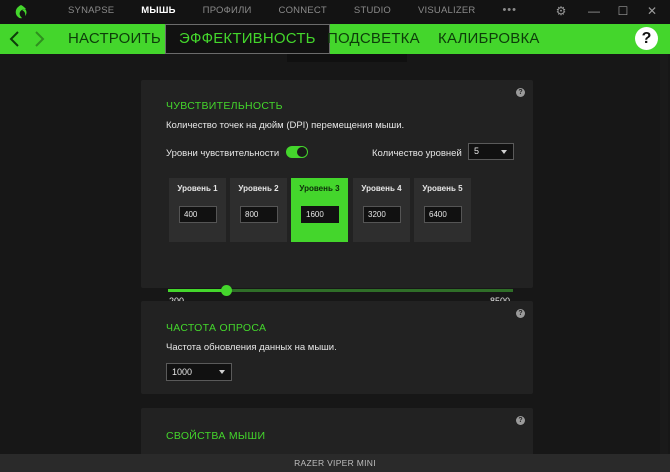 This screenshot has height=472, width=670. I want to click on topnav-visualizer: VISUALIZER, so click(446, 12).